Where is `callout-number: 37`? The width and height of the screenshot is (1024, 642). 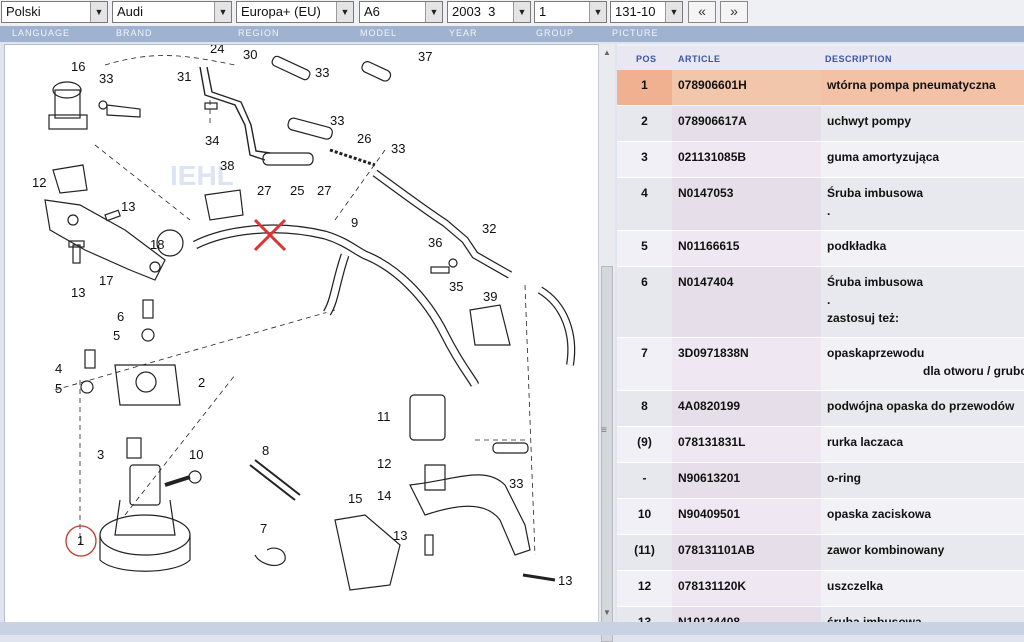 callout-number: 37 is located at coordinates (425, 56).